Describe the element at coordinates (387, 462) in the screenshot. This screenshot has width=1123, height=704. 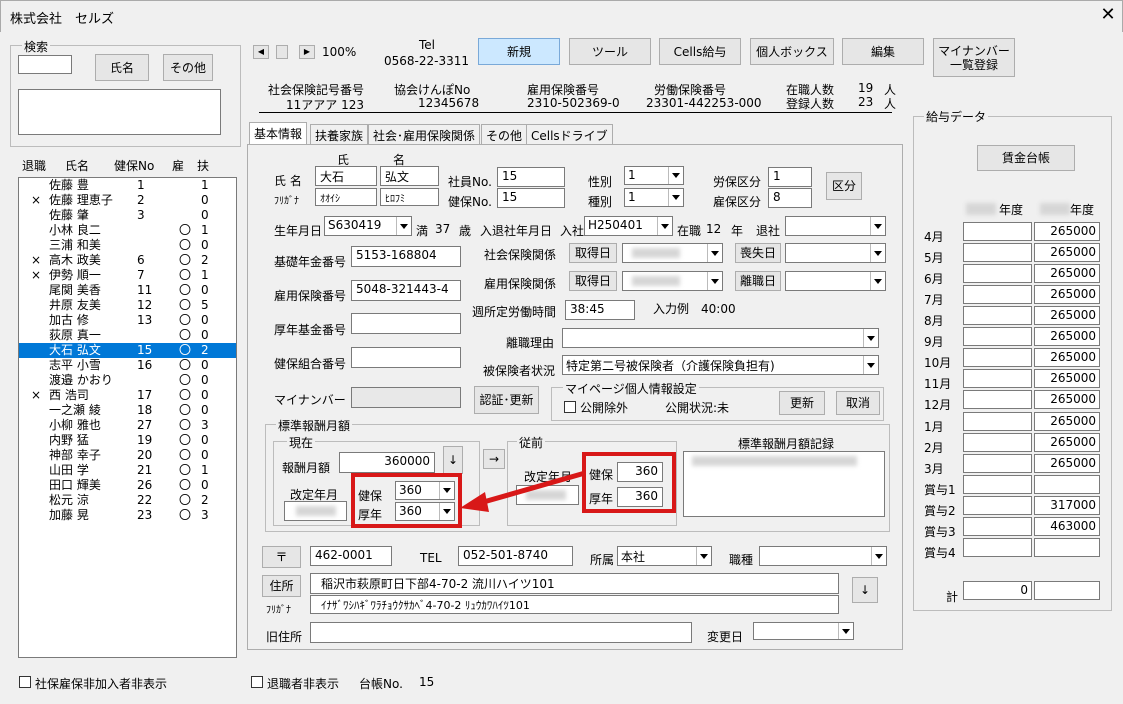
I see `hoshu-field: 360000` at that location.